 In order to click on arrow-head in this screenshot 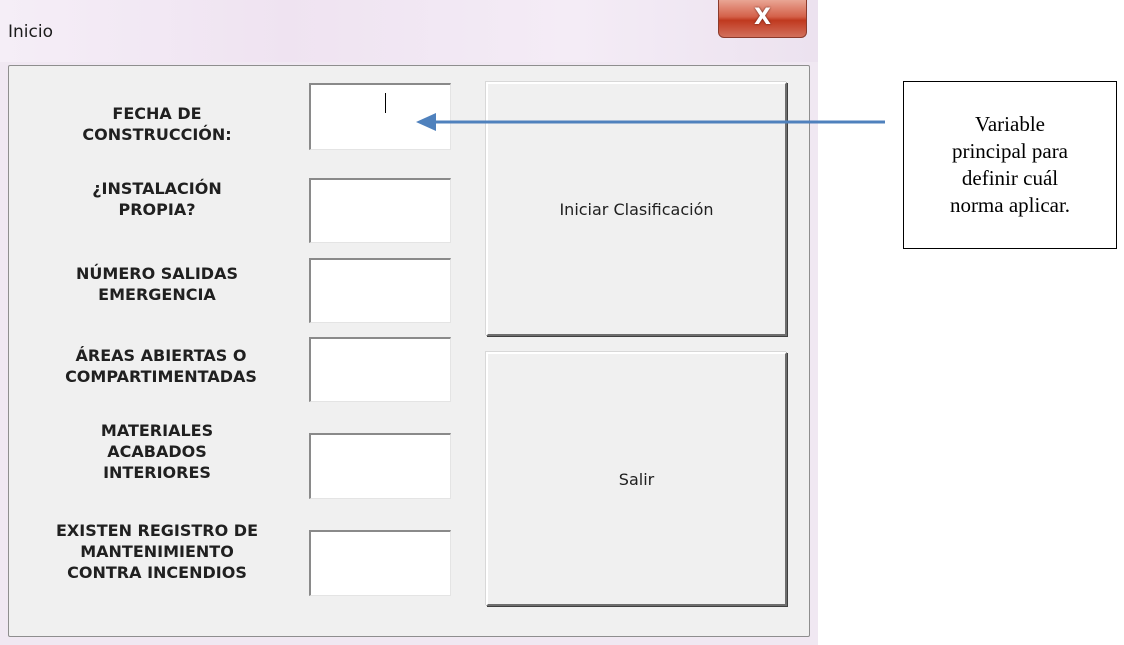, I will do `click(426, 122)`.